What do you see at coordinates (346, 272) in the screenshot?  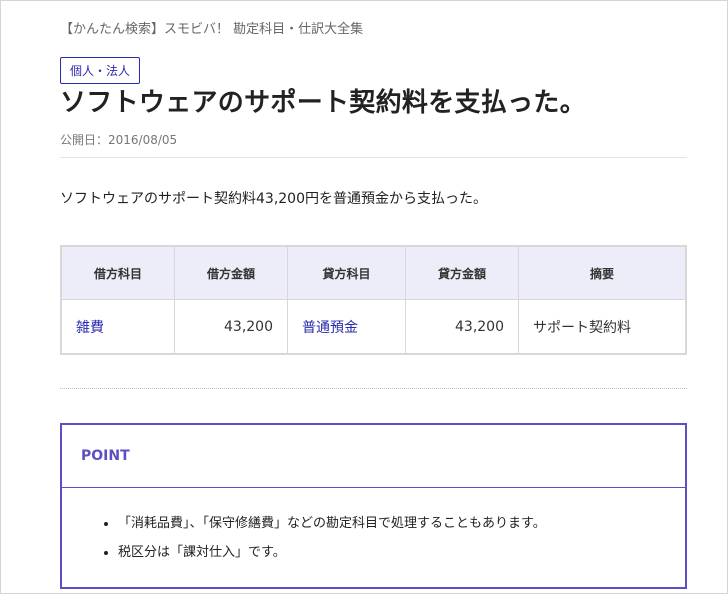 I see `col-header-credit-account: 貸方科目` at bounding box center [346, 272].